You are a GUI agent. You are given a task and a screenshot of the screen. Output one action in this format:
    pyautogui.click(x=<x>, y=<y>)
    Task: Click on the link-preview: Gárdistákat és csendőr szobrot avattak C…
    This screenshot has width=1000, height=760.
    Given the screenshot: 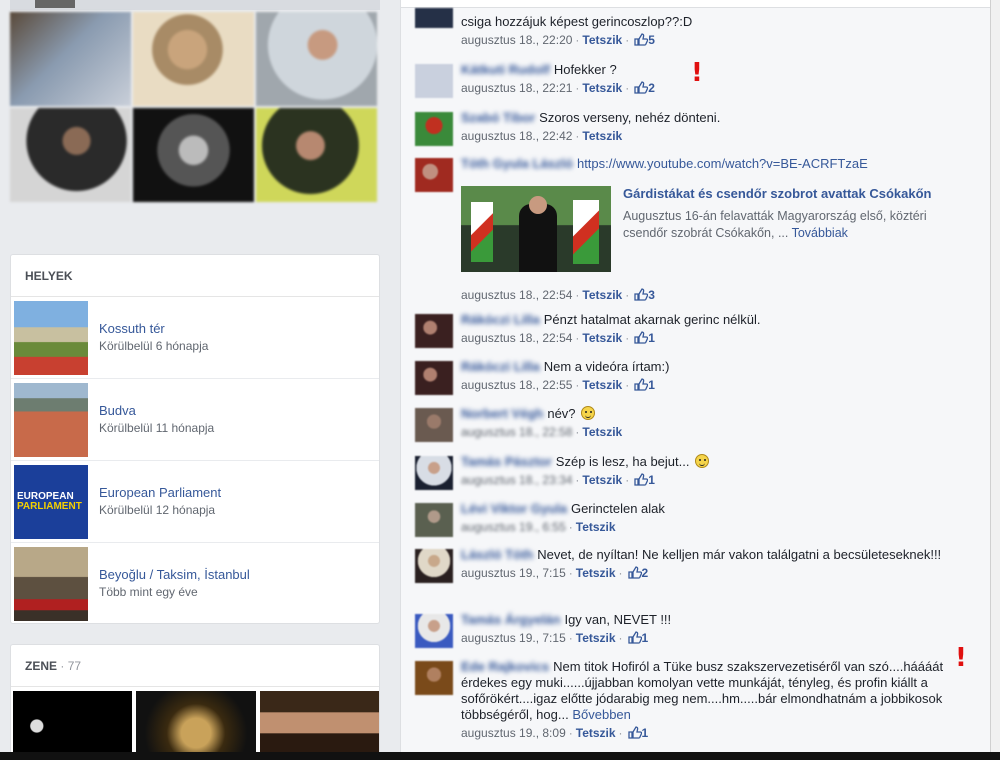 What is the action you would take?
    pyautogui.click(x=711, y=229)
    